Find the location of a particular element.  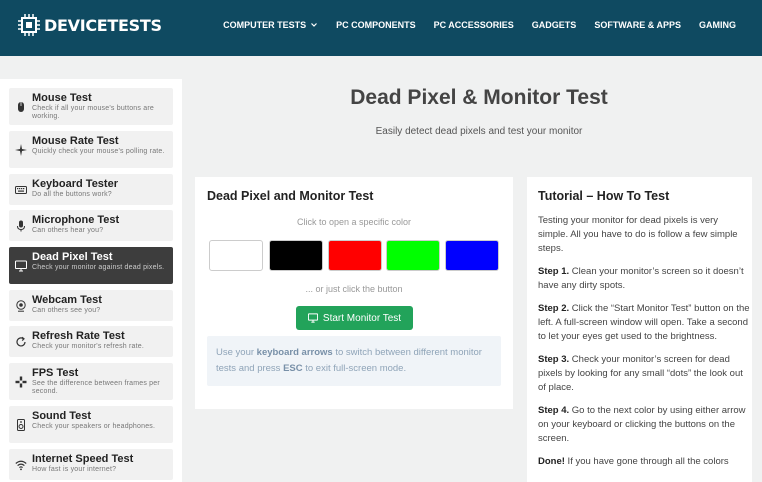

sidebar-item-keyboard-tester: Keyboard Tester Do all the buttons work? is located at coordinates (91, 189).